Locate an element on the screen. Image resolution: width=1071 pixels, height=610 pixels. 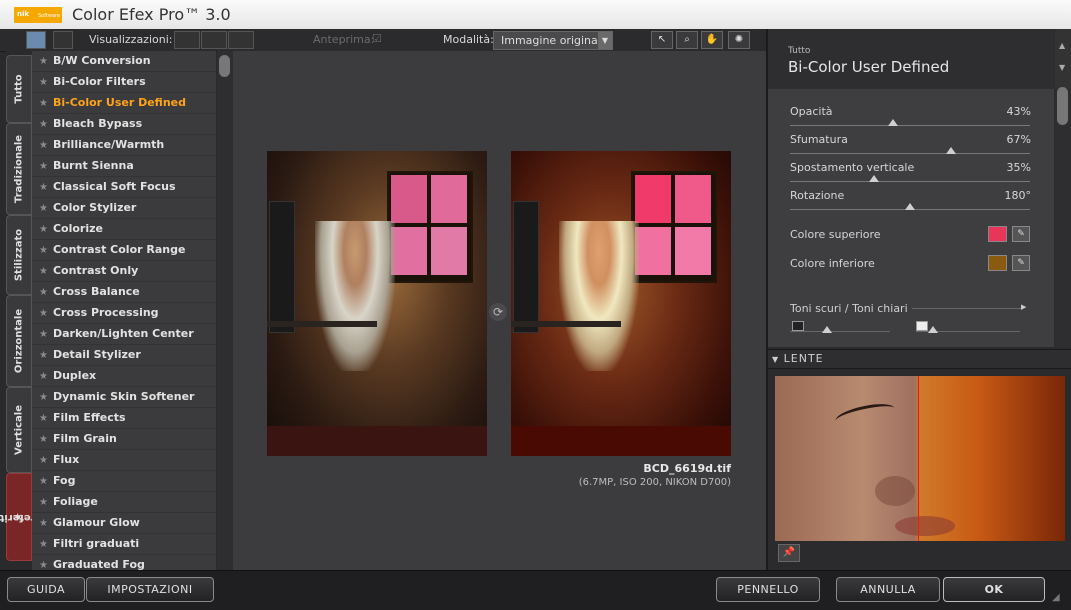
color-swatch-inferiore is located at coordinates (997, 263).